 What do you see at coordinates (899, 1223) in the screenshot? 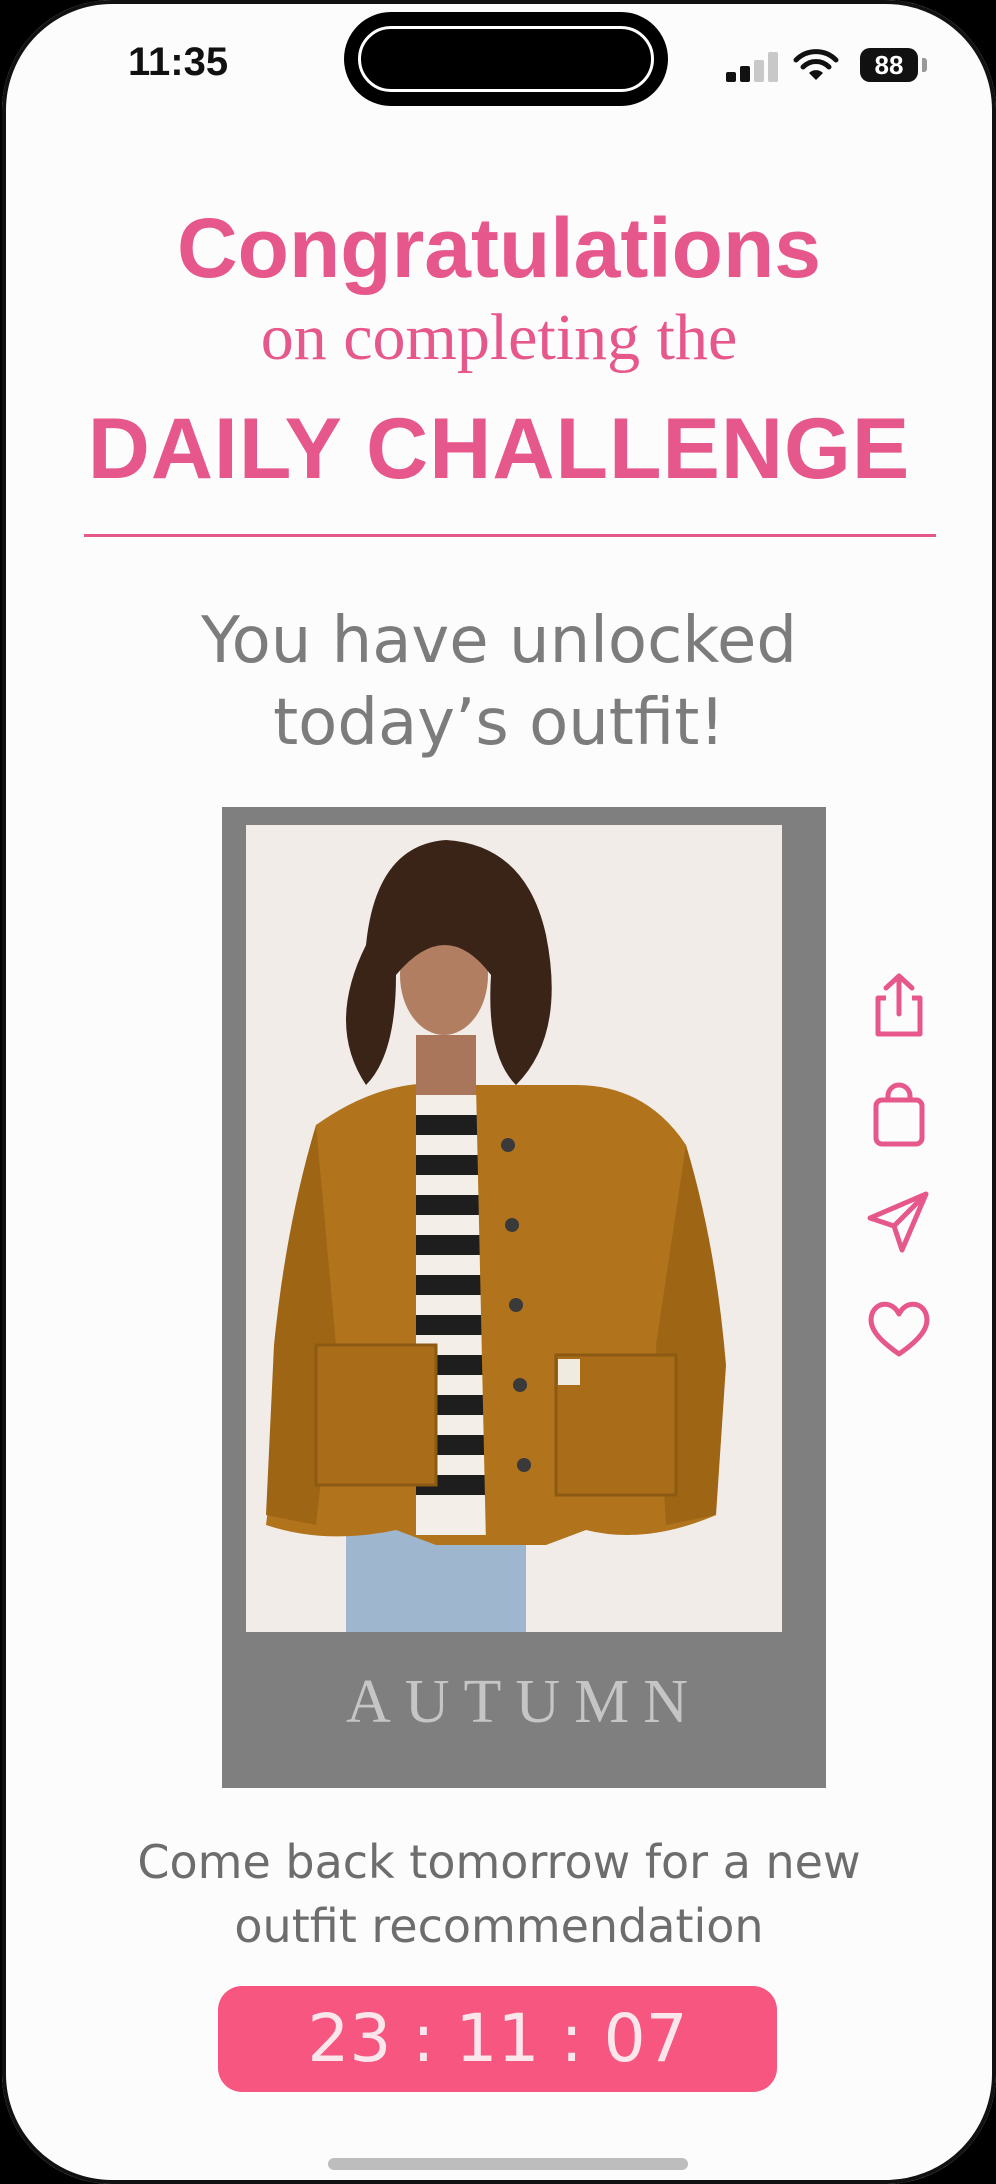
I see `send-icon` at bounding box center [899, 1223].